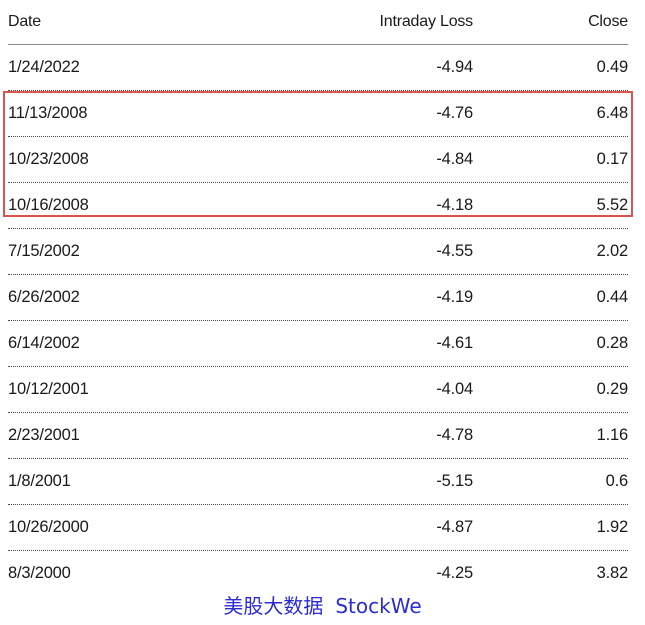 The width and height of the screenshot is (645, 625). Describe the element at coordinates (318, 206) in the screenshot. I see `table-row: 10/16/2008 -4.18 5.52` at that location.